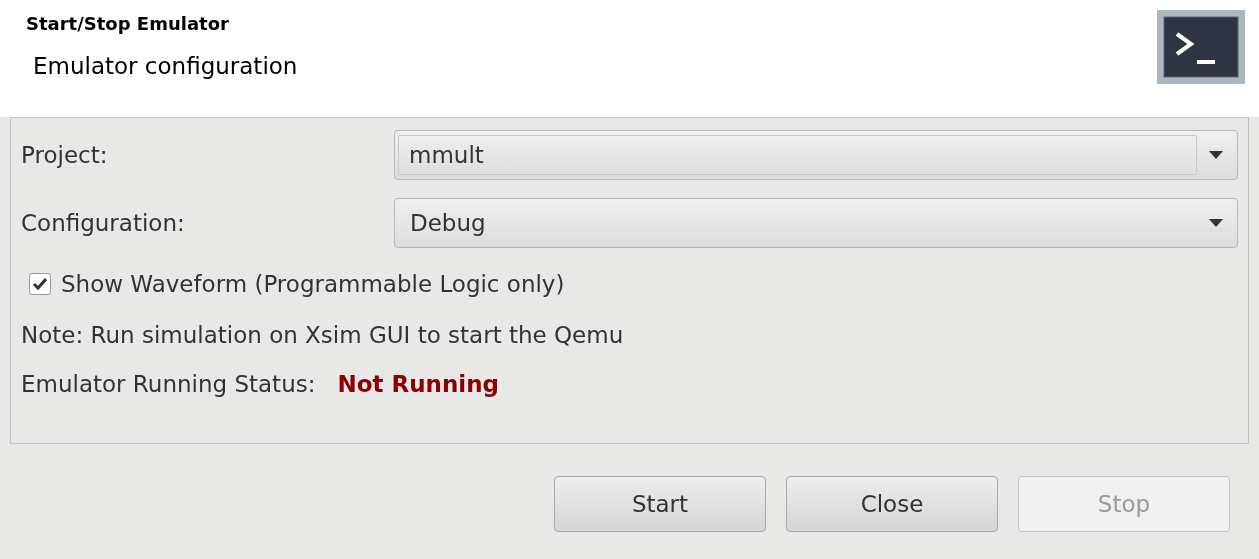 The height and width of the screenshot is (559, 1259). Describe the element at coordinates (448, 223) in the screenshot. I see `dropdown-value: Debug` at that location.